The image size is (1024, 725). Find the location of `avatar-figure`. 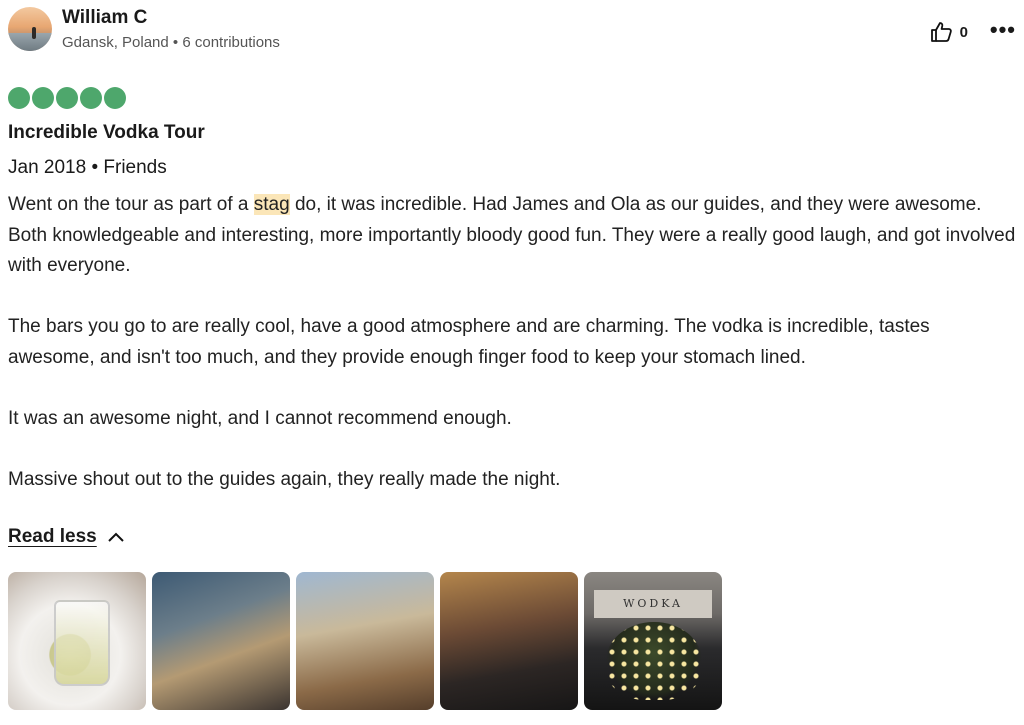

avatar-figure is located at coordinates (34, 33).